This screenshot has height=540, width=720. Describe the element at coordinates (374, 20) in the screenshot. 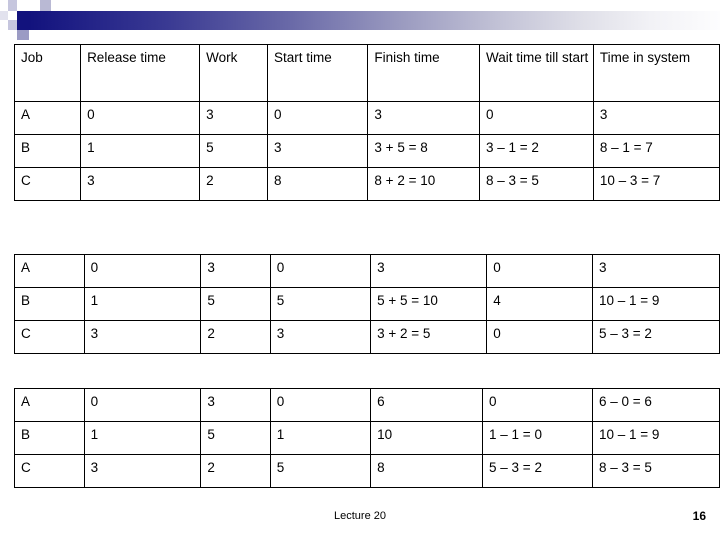

I see `banner-gradient-bar` at that location.